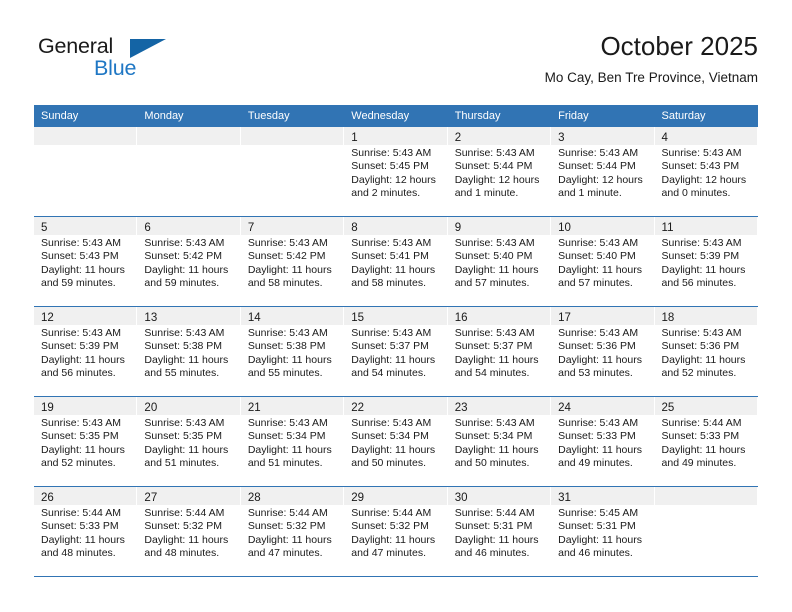  I want to click on daylight-text-line2: and 51 minutes., so click(285, 463).